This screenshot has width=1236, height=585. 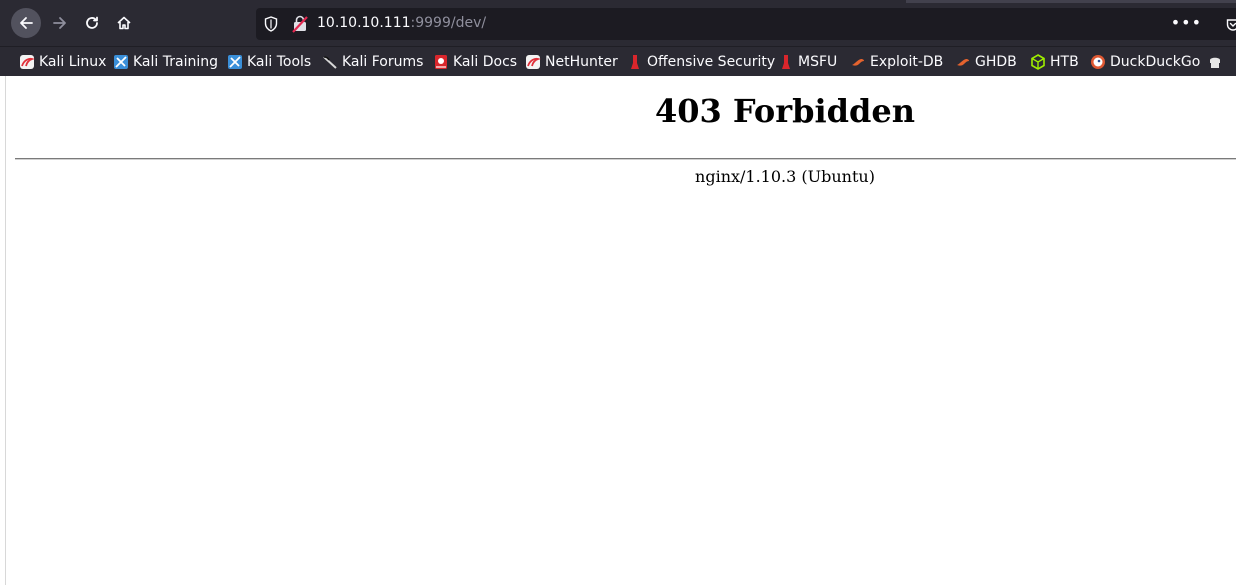 I want to click on kali-forums-icon, so click(x=330, y=62).